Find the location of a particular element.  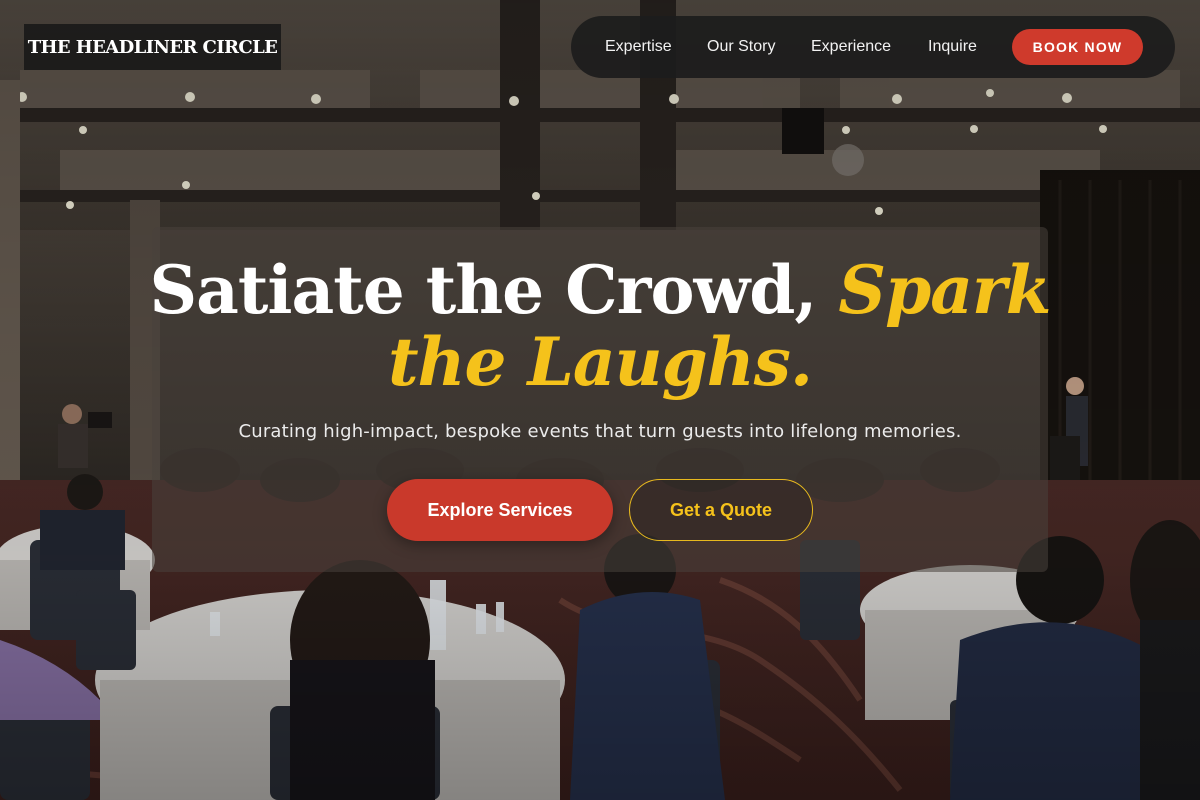

brand-name: THE HEADLINER CIRCLE is located at coordinates (152, 47).